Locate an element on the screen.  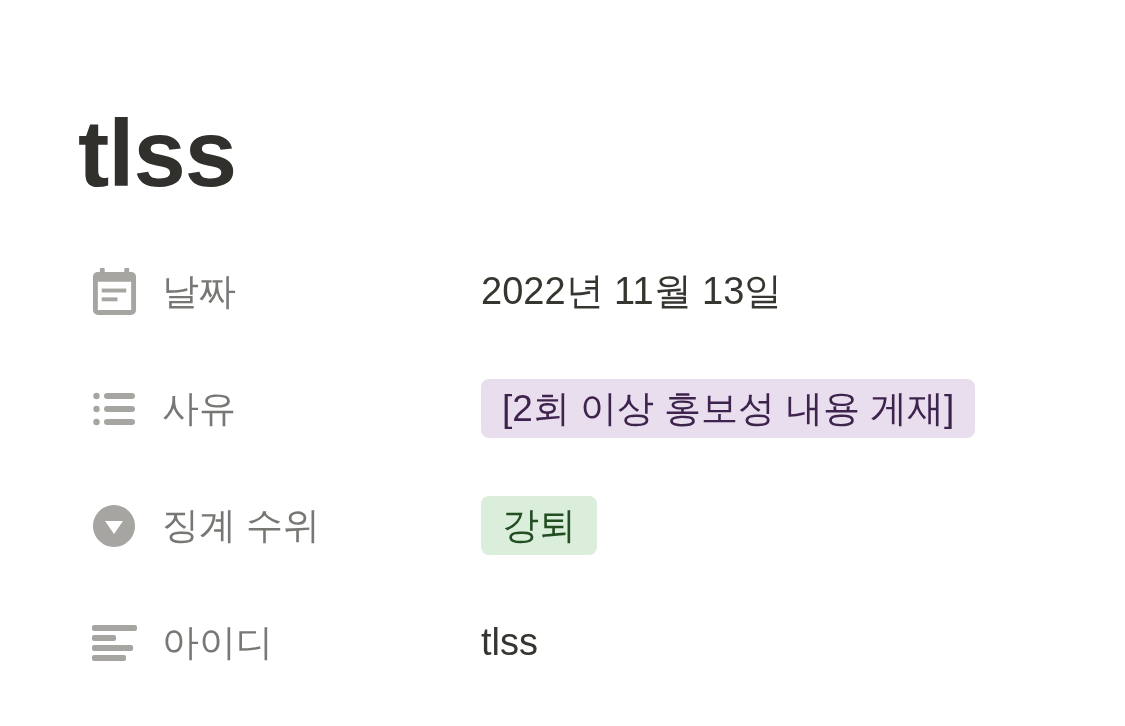
tag-chip: 강퇴 is located at coordinates (539, 525).